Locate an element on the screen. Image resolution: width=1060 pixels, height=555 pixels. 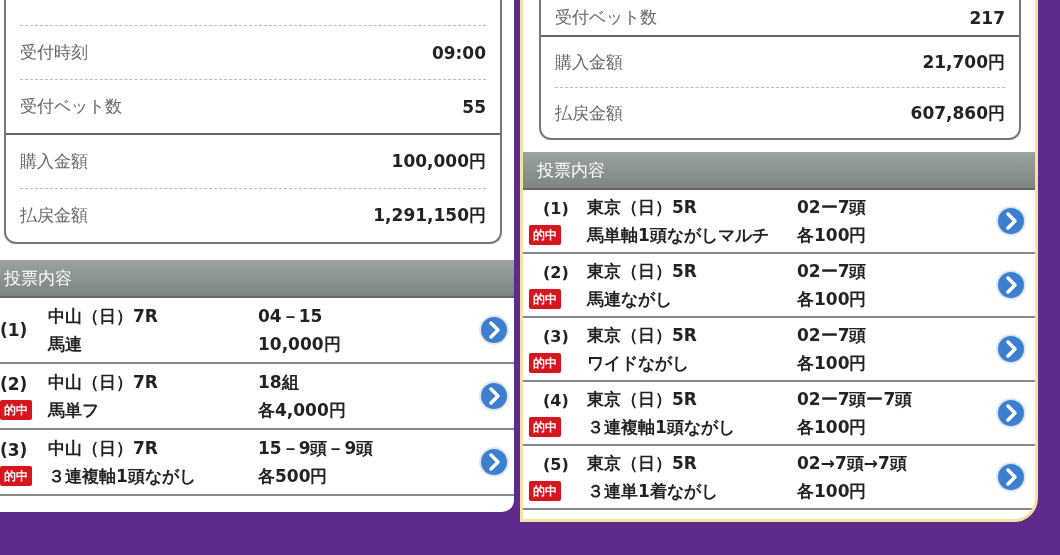
bet-row: (5) 的中 東京（日）5R ３連単1着ながし 02→7頭→7頭 各100円 is located at coordinates (779, 478).